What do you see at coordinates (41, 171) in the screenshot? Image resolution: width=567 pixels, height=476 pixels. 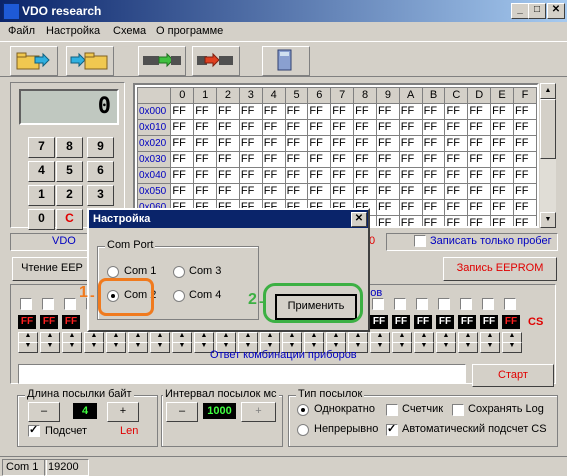 I see `key-4: 4` at bounding box center [41, 171].